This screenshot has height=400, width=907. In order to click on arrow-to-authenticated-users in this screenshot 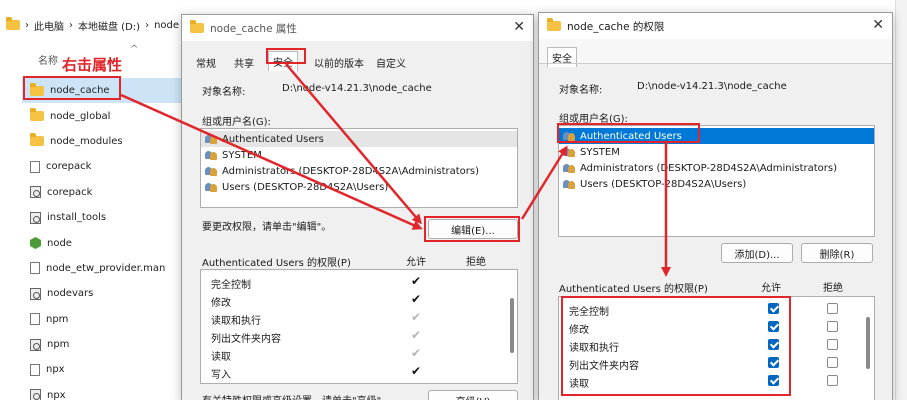, I will do `click(544, 182)`.